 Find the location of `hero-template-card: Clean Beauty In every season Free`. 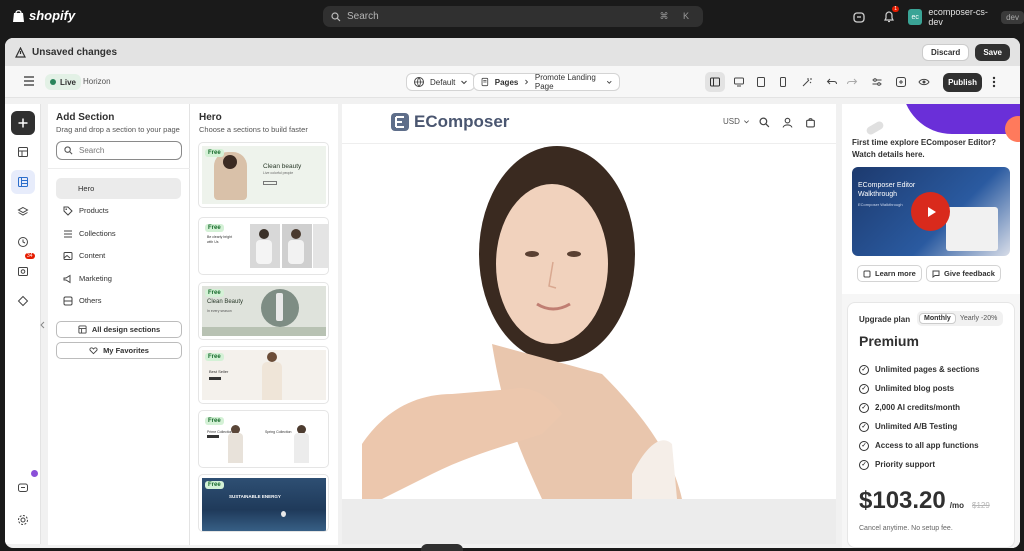

hero-template-card: Clean Beauty In every season Free is located at coordinates (263, 311).